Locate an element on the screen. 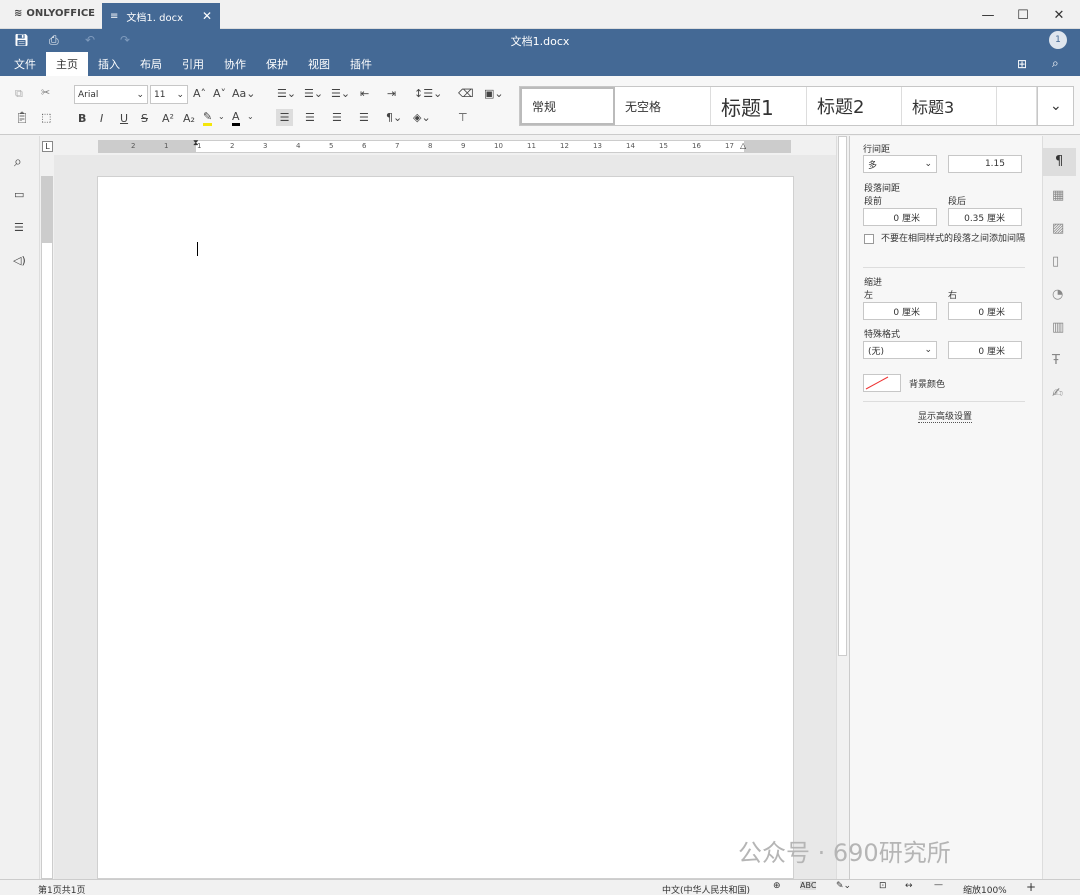 This screenshot has height=895, width=1080. copy-style-icon: ⊤ is located at coordinates (463, 117).